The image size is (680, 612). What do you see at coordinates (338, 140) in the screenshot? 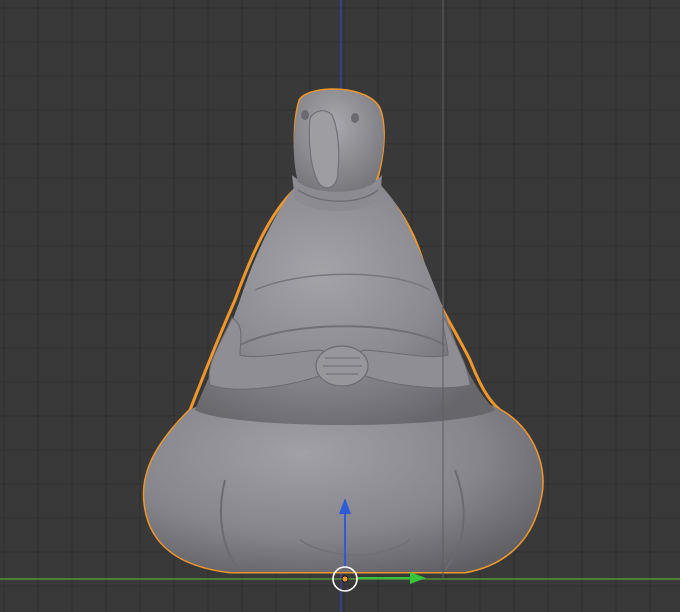
I see `mesh-head` at bounding box center [338, 140].